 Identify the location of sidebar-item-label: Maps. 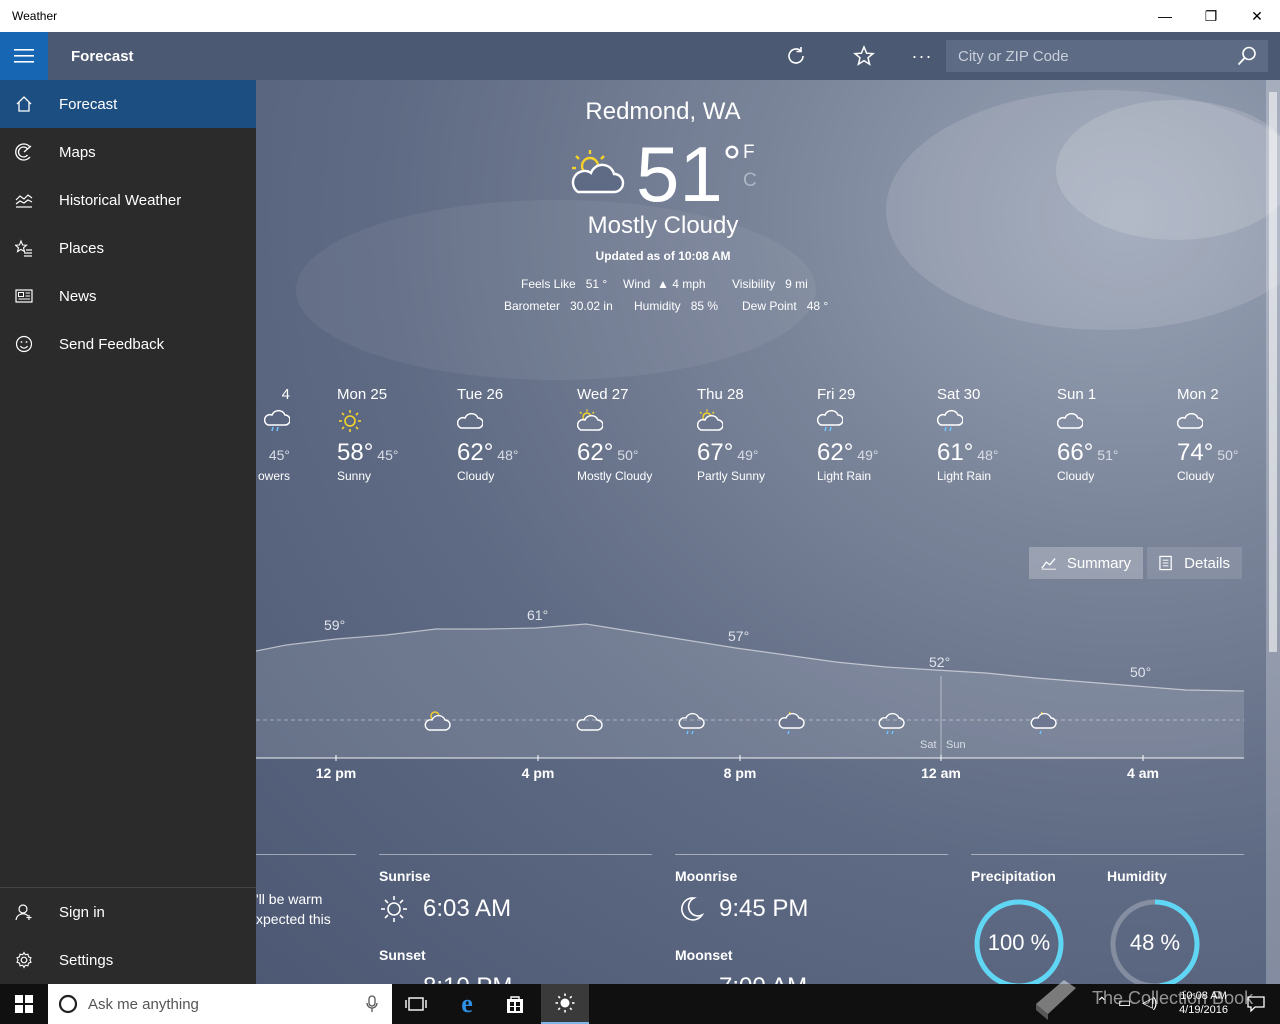
(77, 152).